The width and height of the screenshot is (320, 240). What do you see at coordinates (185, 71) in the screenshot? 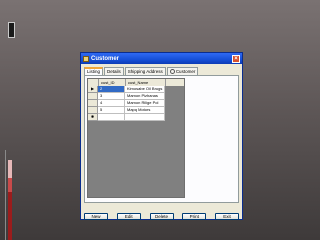
I see `tab-label: Customer` at bounding box center [185, 71].